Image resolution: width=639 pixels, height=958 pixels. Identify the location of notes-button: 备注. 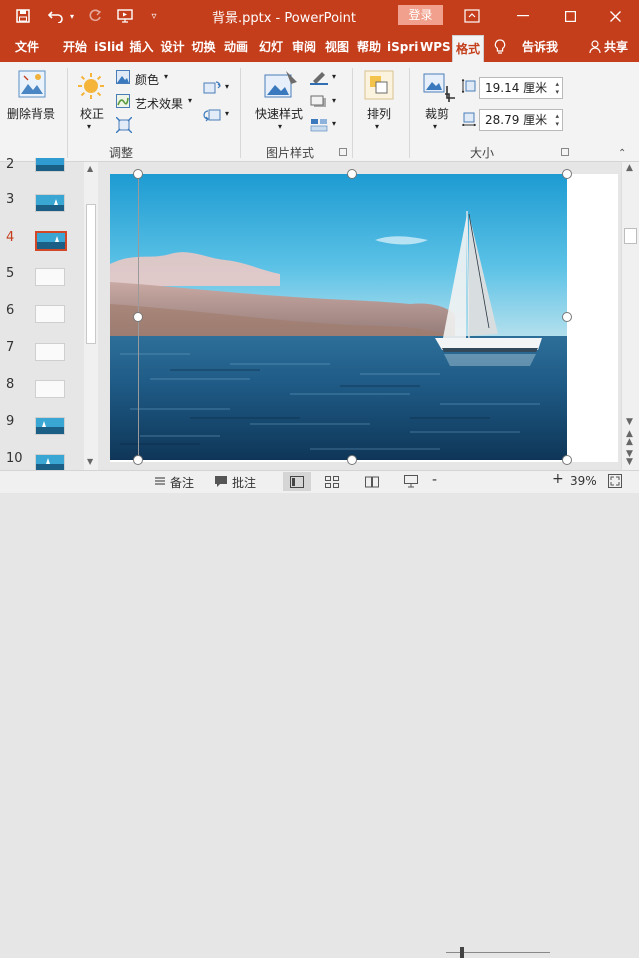
(182, 482).